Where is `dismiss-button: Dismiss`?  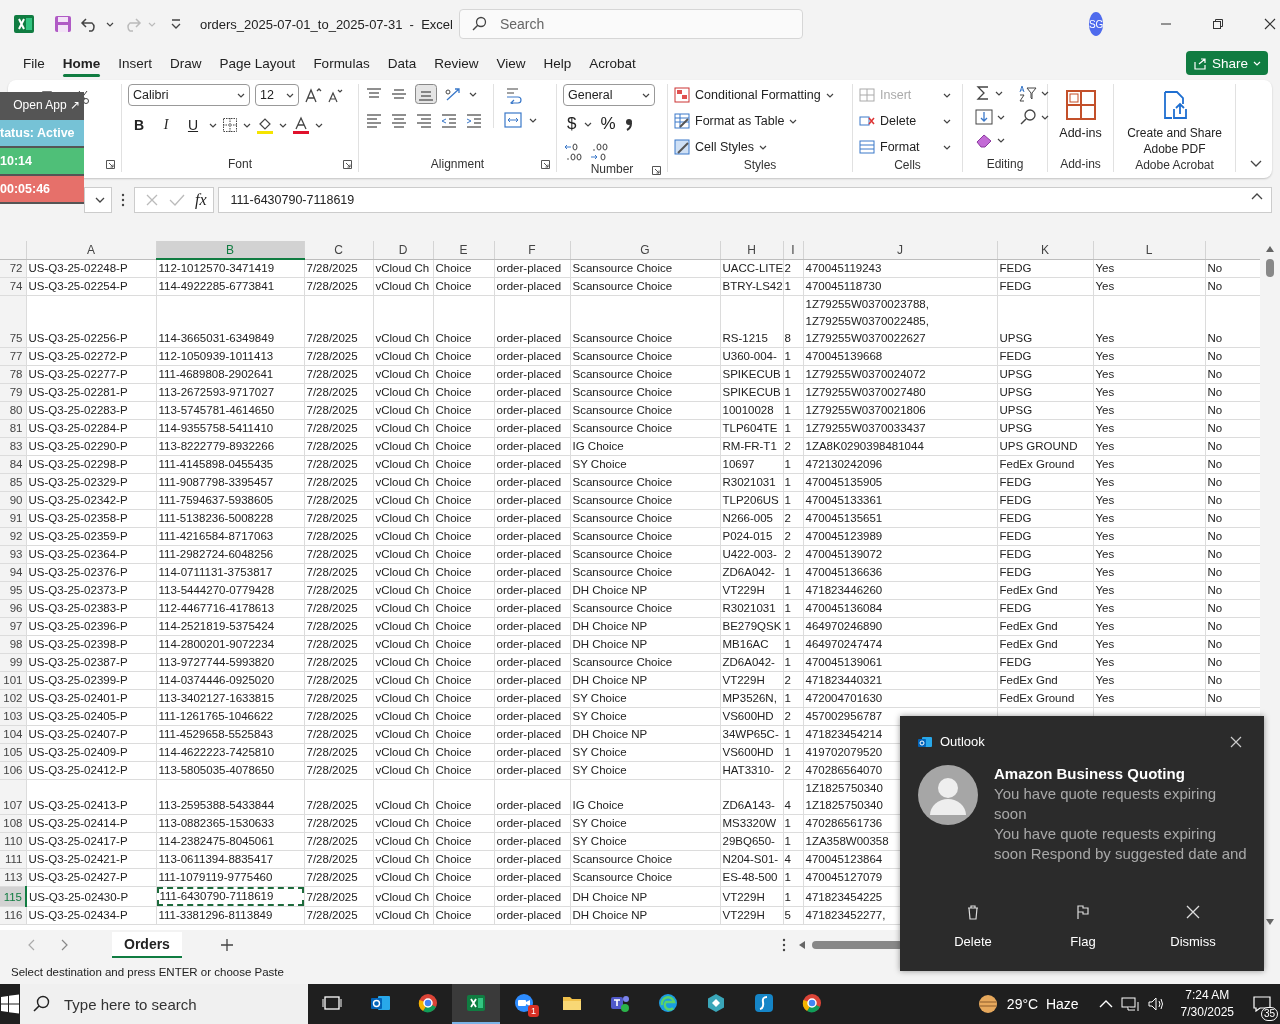
dismiss-button: Dismiss is located at coordinates (1193, 926).